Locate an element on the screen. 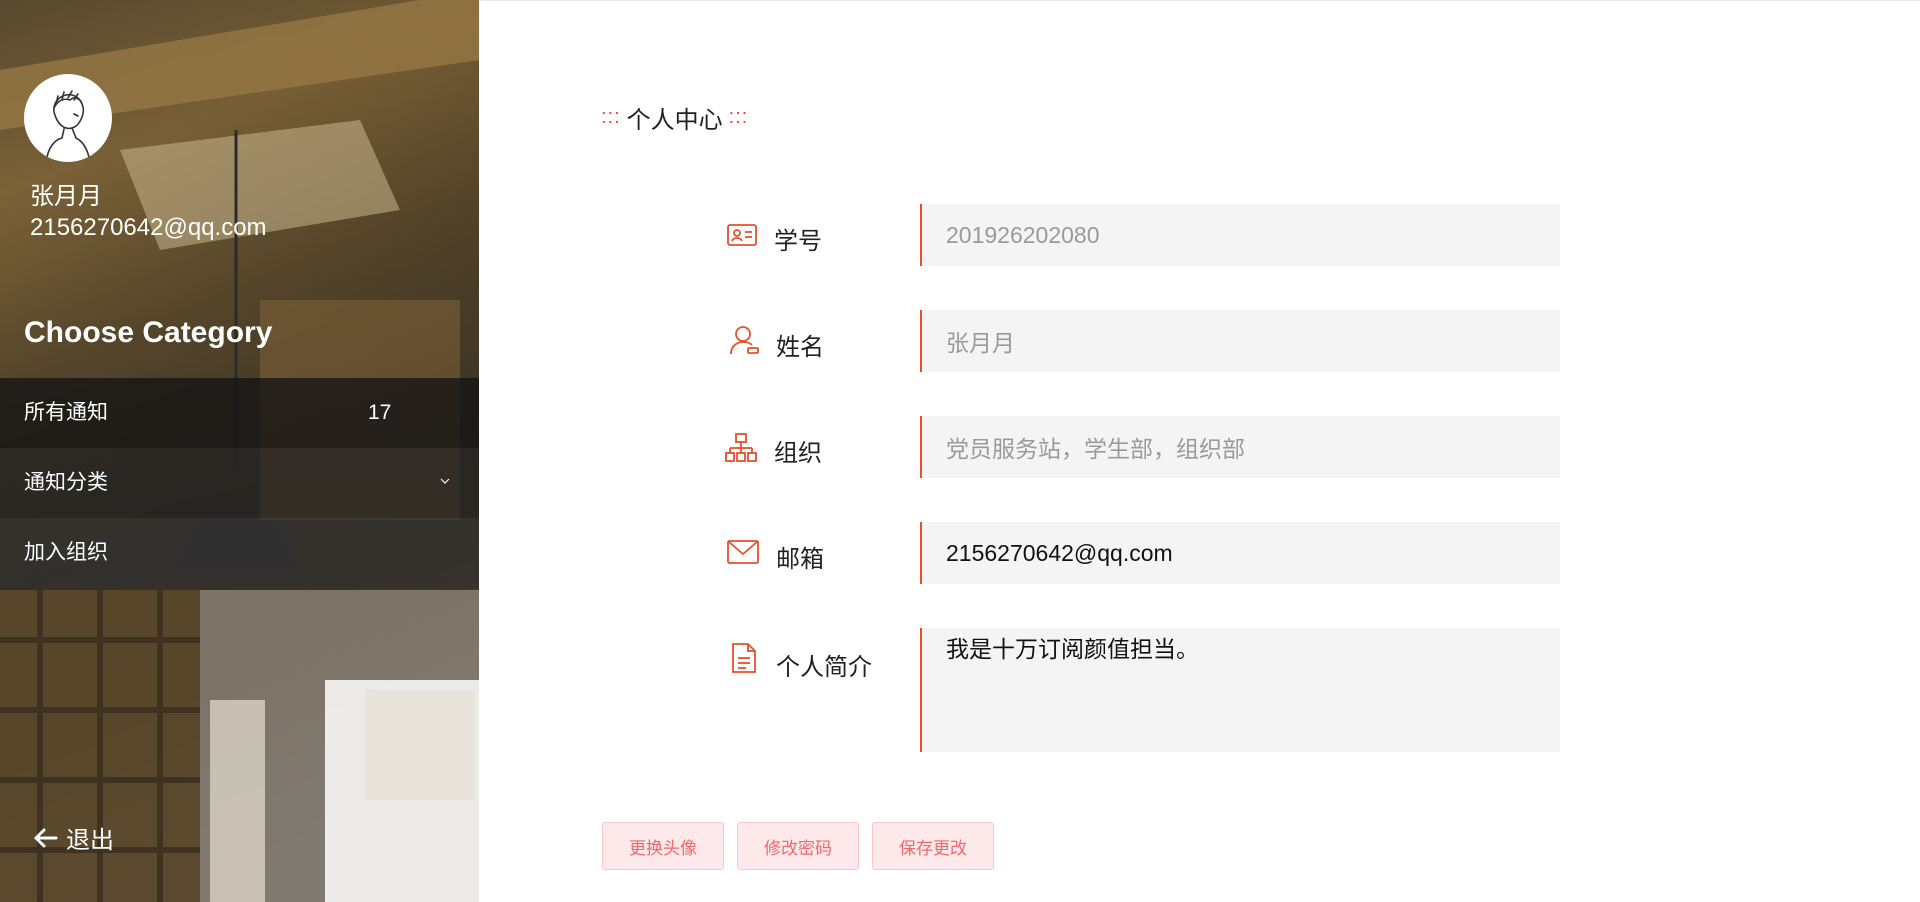 This screenshot has height=902, width=1920. page-title-text: 个人中心 is located at coordinates (674, 120).